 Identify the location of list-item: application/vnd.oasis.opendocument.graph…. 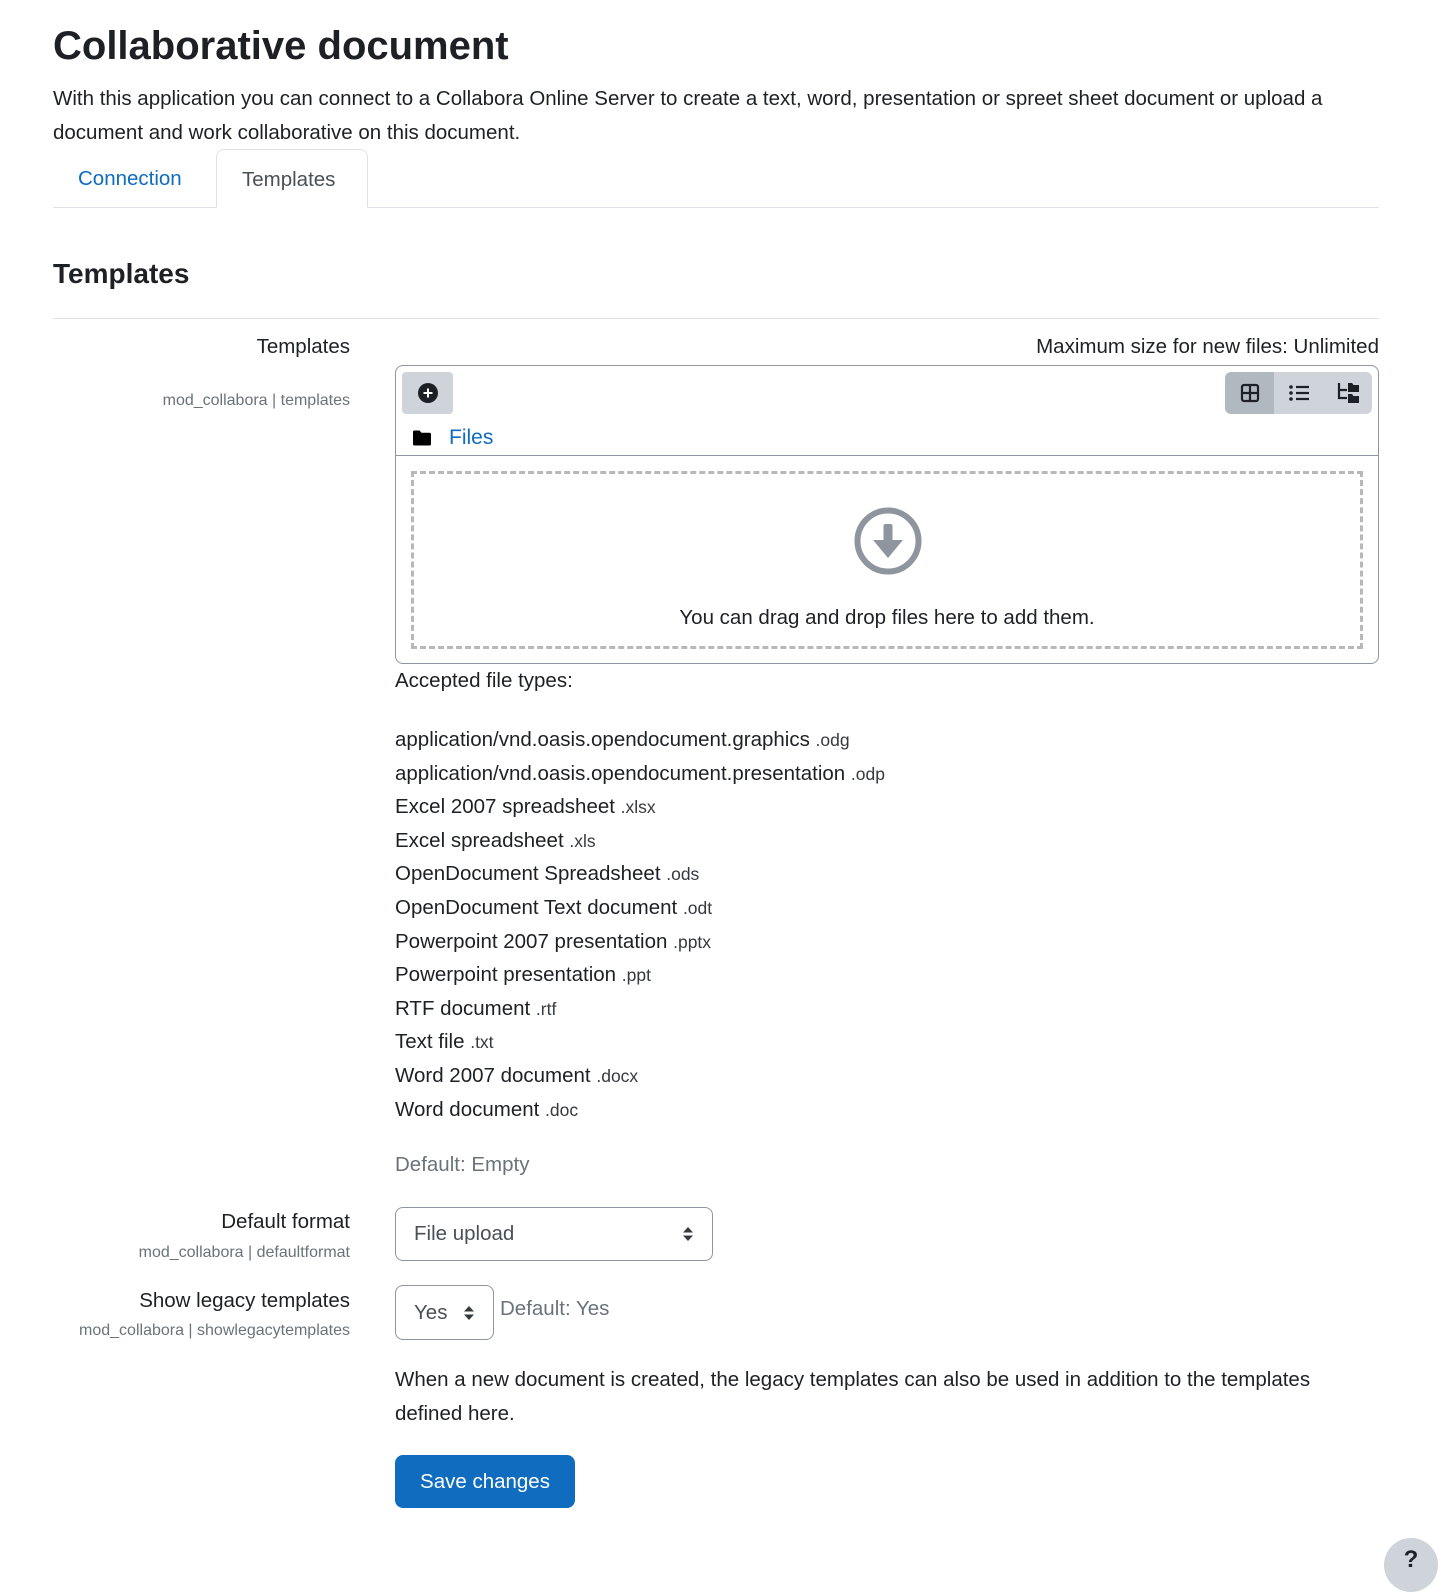
(640, 740).